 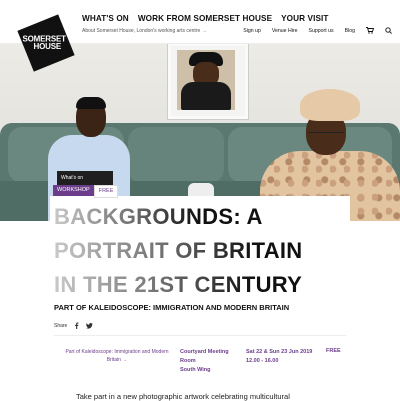 I want to click on breadcrumb-whats-on: What's on, so click(x=85, y=178).